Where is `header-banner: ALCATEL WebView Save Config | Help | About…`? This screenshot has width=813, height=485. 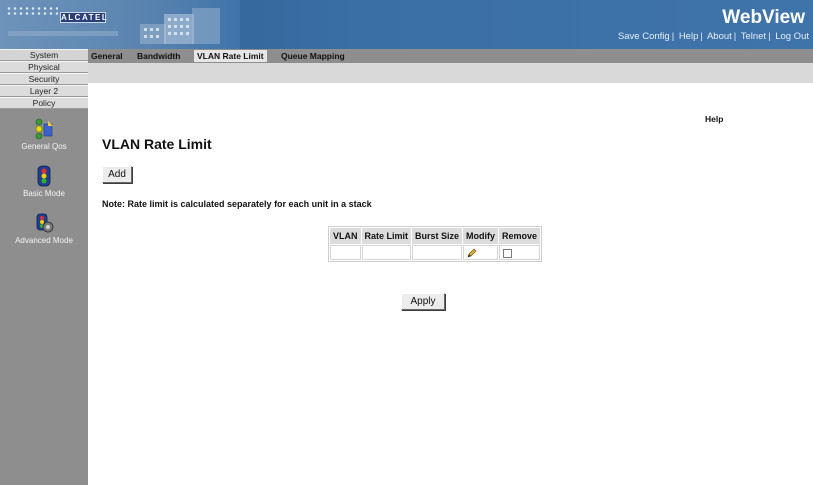 header-banner: ALCATEL WebView Save Config | Help | About… is located at coordinates (406, 24).